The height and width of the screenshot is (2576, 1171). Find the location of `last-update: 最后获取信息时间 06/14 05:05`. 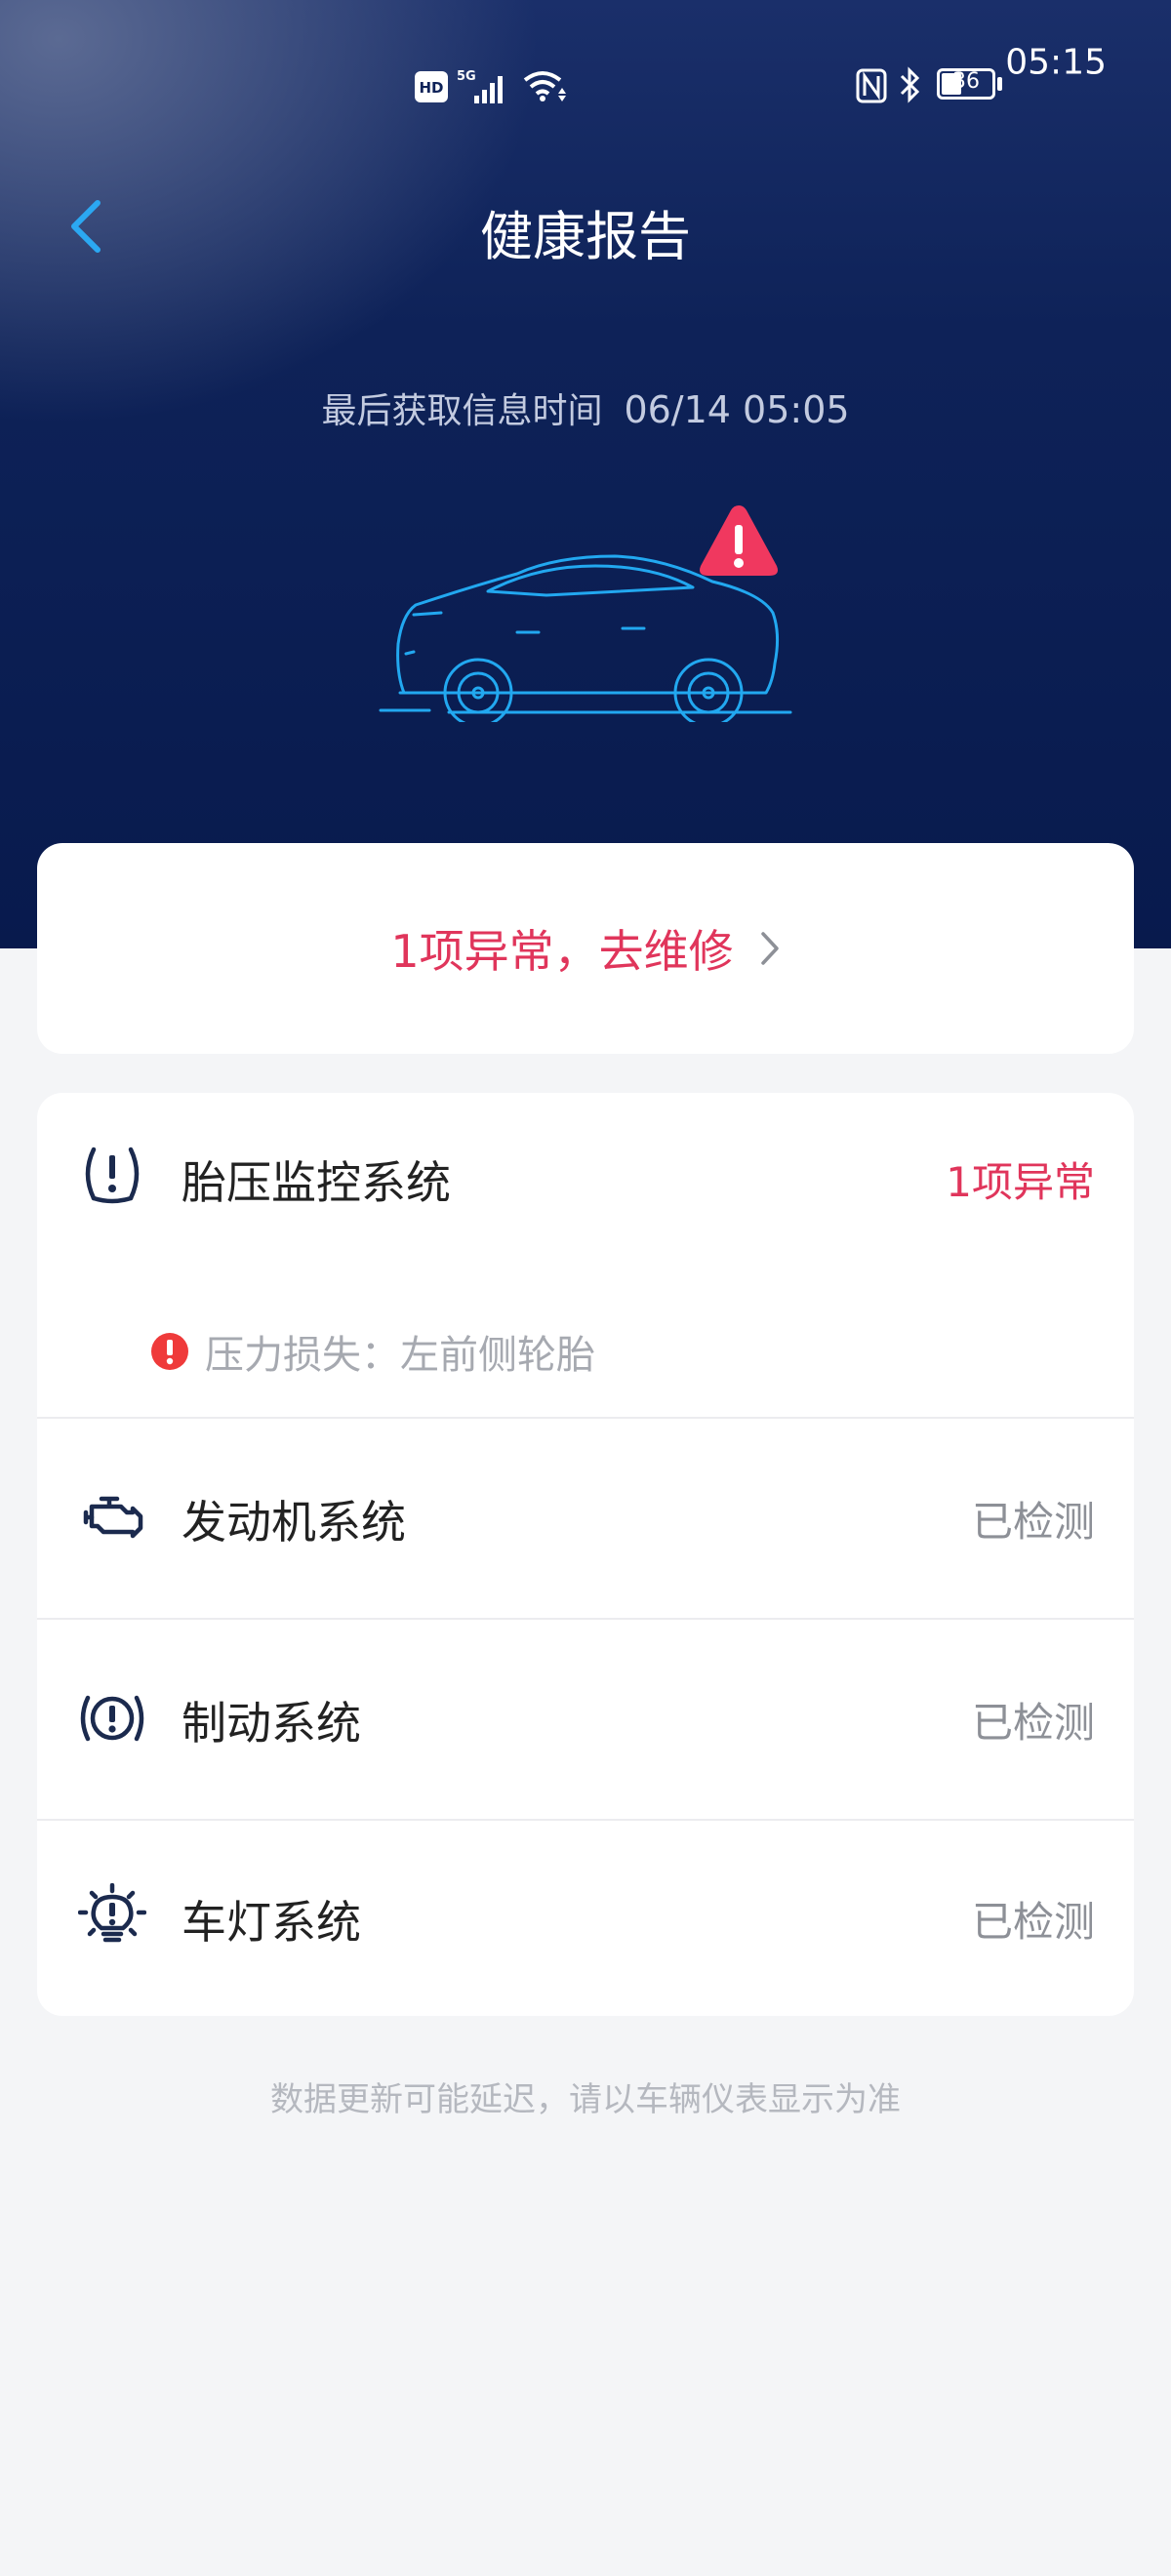

last-update: 最后获取信息时间 06/14 05:05 is located at coordinates (585, 407).